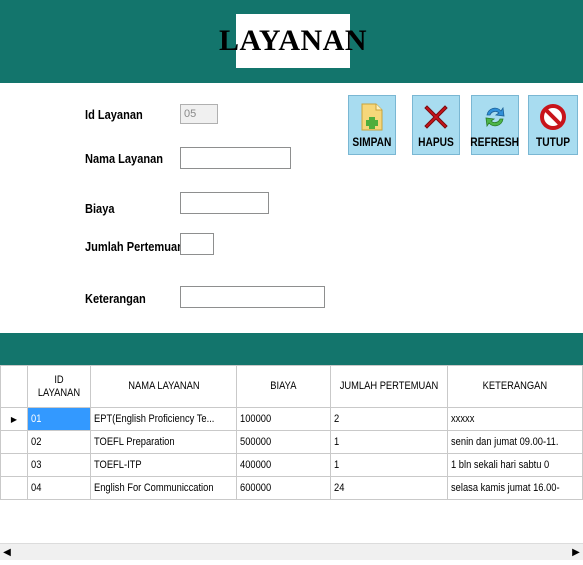 The height and width of the screenshot is (565, 583). I want to click on red-x-icon, so click(436, 117).